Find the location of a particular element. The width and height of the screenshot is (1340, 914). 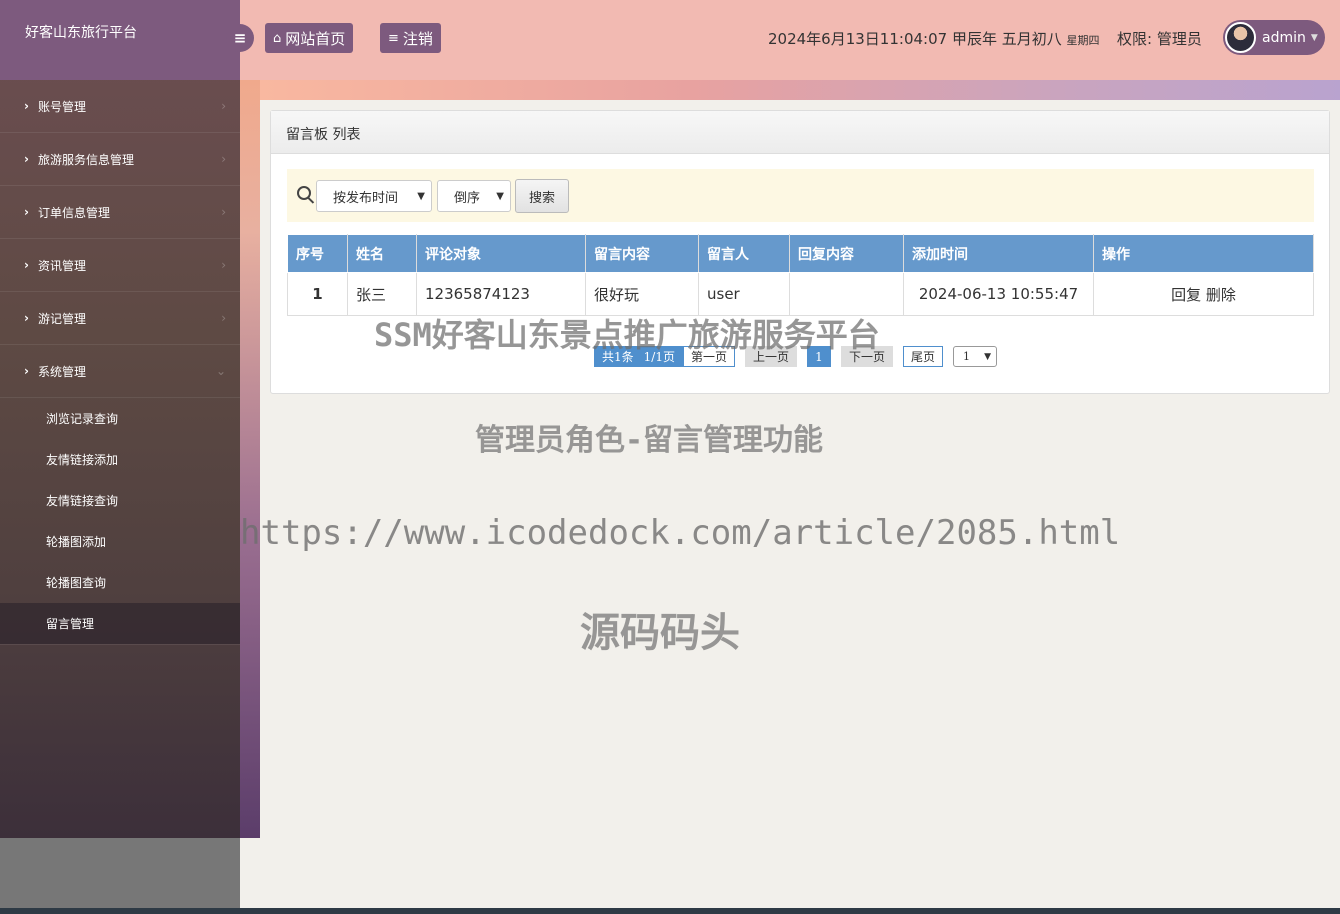

search-bar: 按发布时间 ▼ 倒序 ▼ 搜索 is located at coordinates (800, 195).